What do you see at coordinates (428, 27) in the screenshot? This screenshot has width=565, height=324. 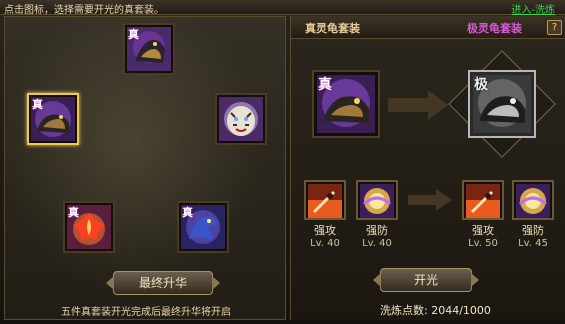 I see `panel-header: 真灵龟套装 极灵龟套装 ?` at bounding box center [428, 27].